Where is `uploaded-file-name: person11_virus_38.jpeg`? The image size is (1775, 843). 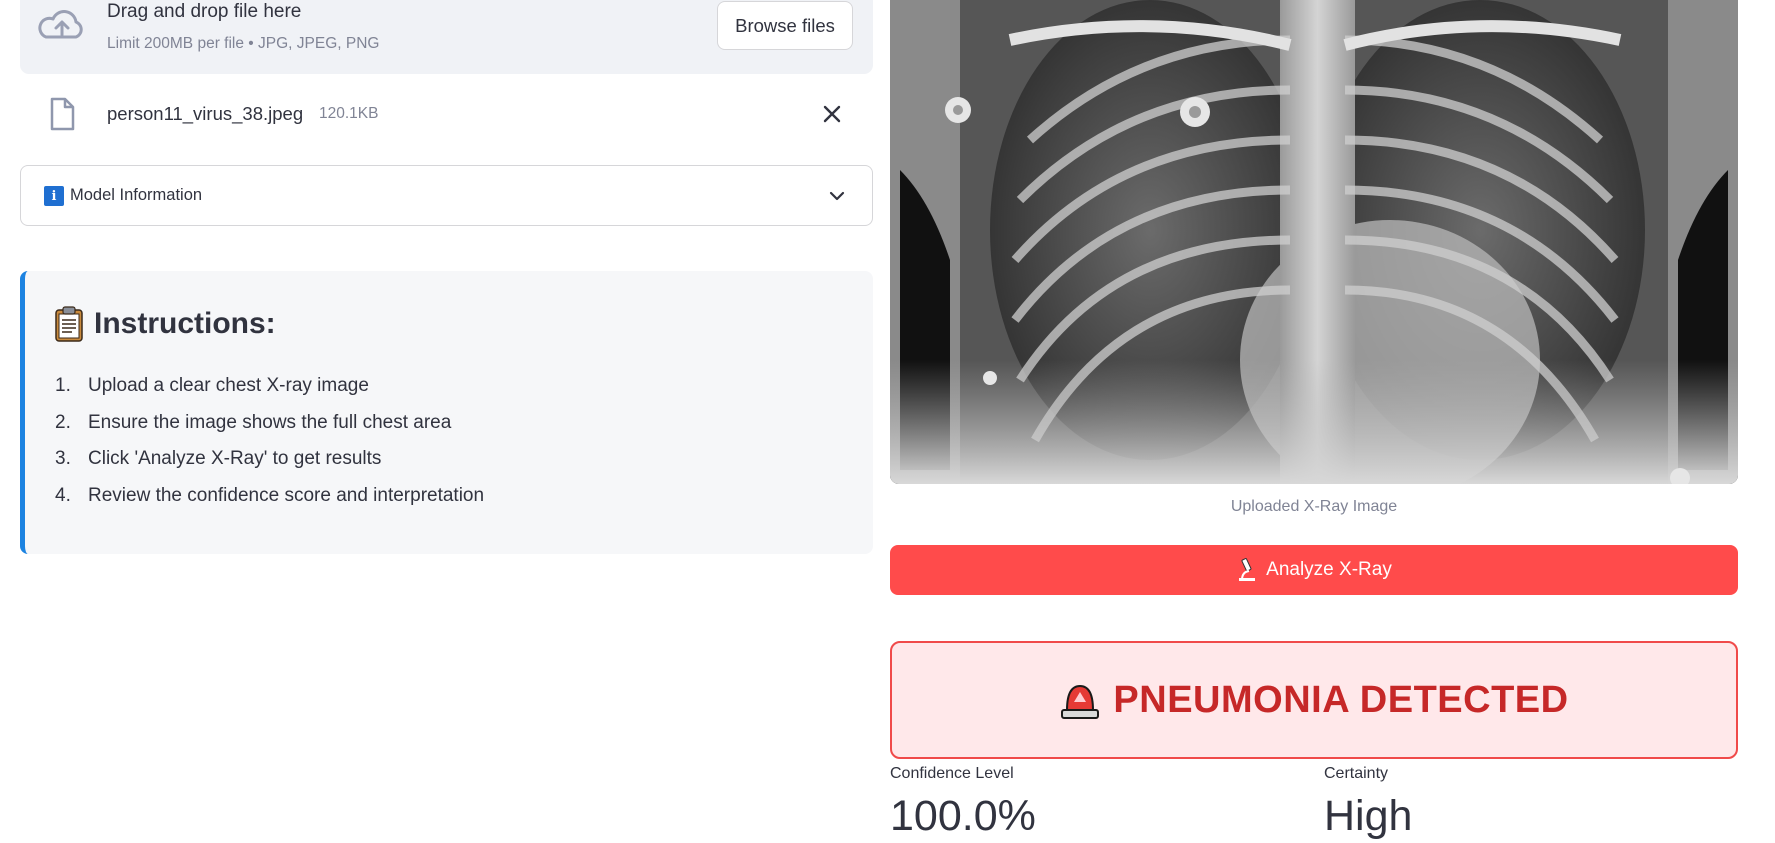
uploaded-file-name: person11_virus_38.jpeg is located at coordinates (205, 113).